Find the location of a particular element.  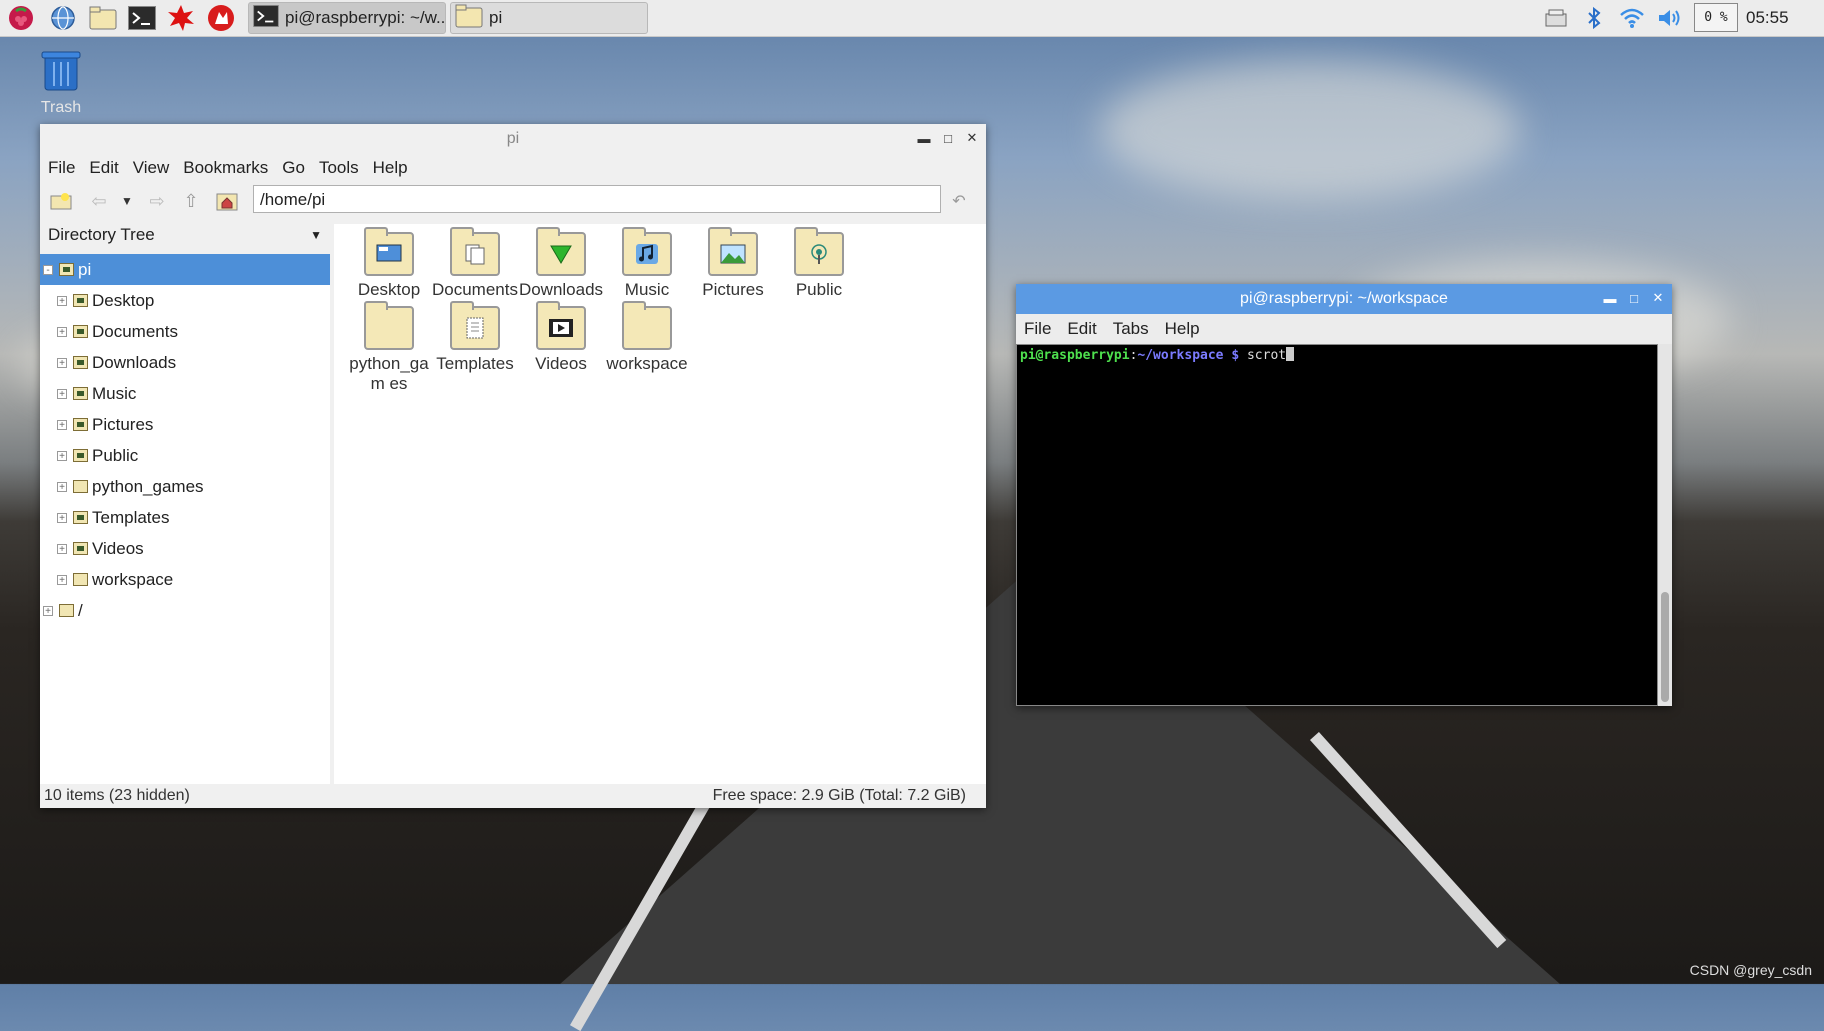

bluetooth-icon is located at coordinates (1594, 18).